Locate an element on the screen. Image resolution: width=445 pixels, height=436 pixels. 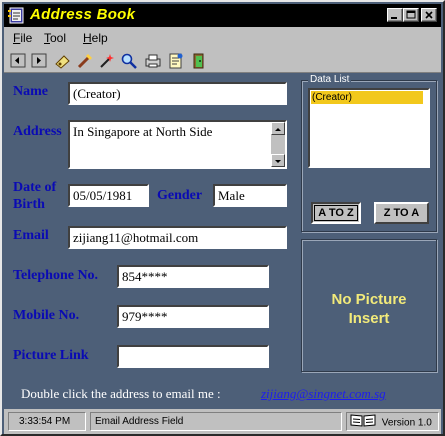
status-version: Version 1.0 is located at coordinates (406, 423).